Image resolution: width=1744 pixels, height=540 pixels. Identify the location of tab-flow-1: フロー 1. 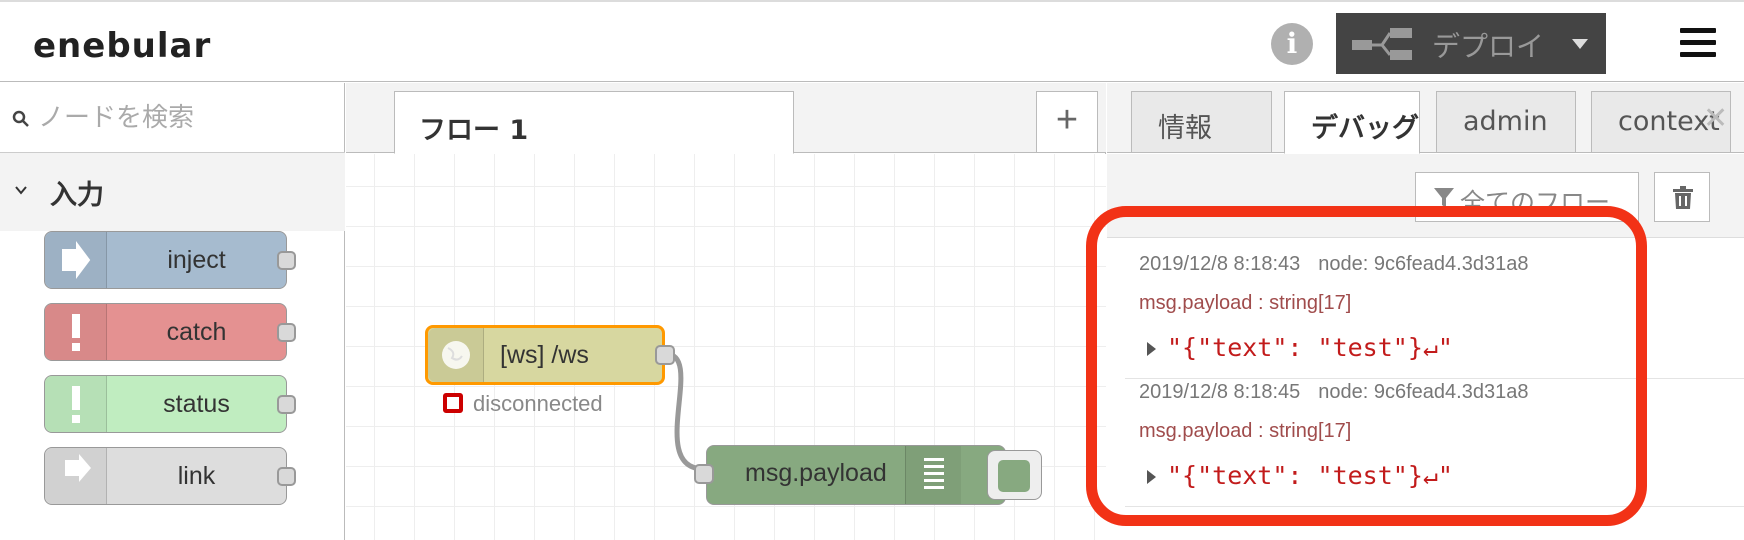
(594, 122).